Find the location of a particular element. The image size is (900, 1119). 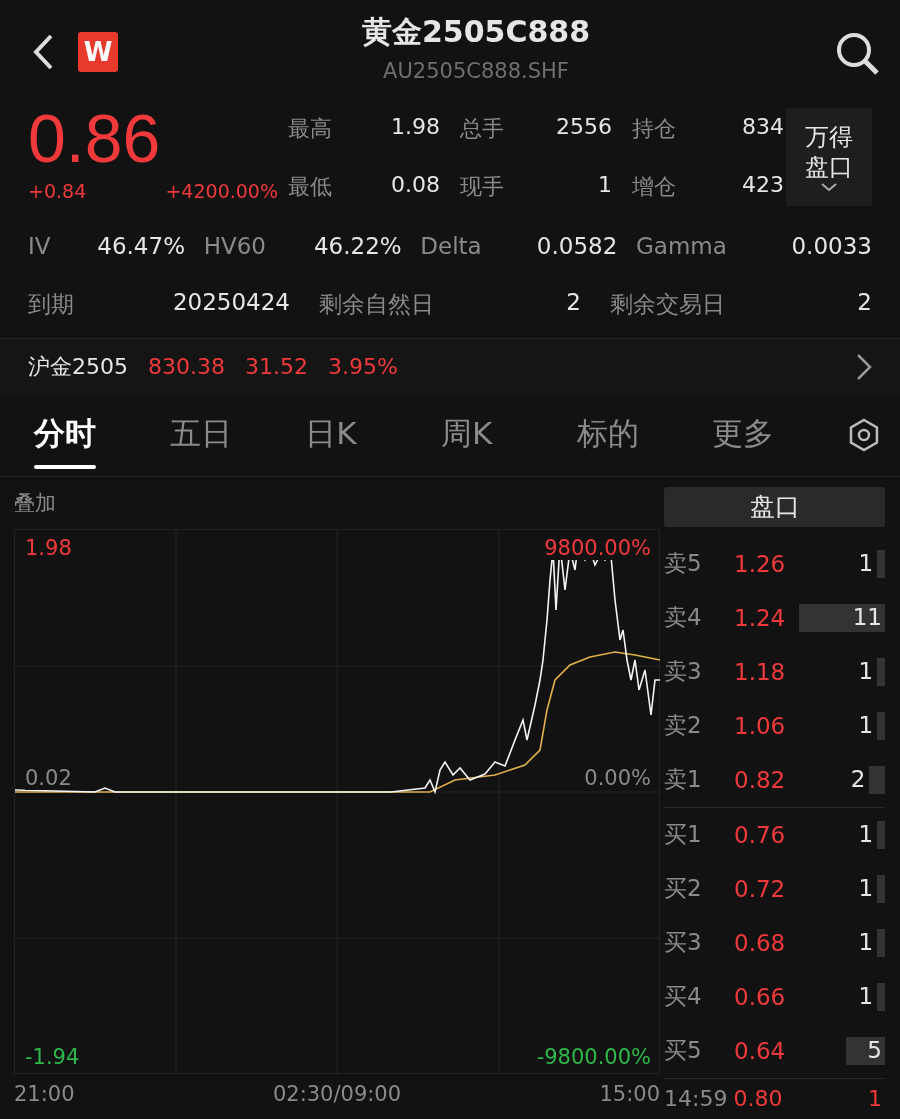

greek-label: Gamma is located at coordinates (681, 246).